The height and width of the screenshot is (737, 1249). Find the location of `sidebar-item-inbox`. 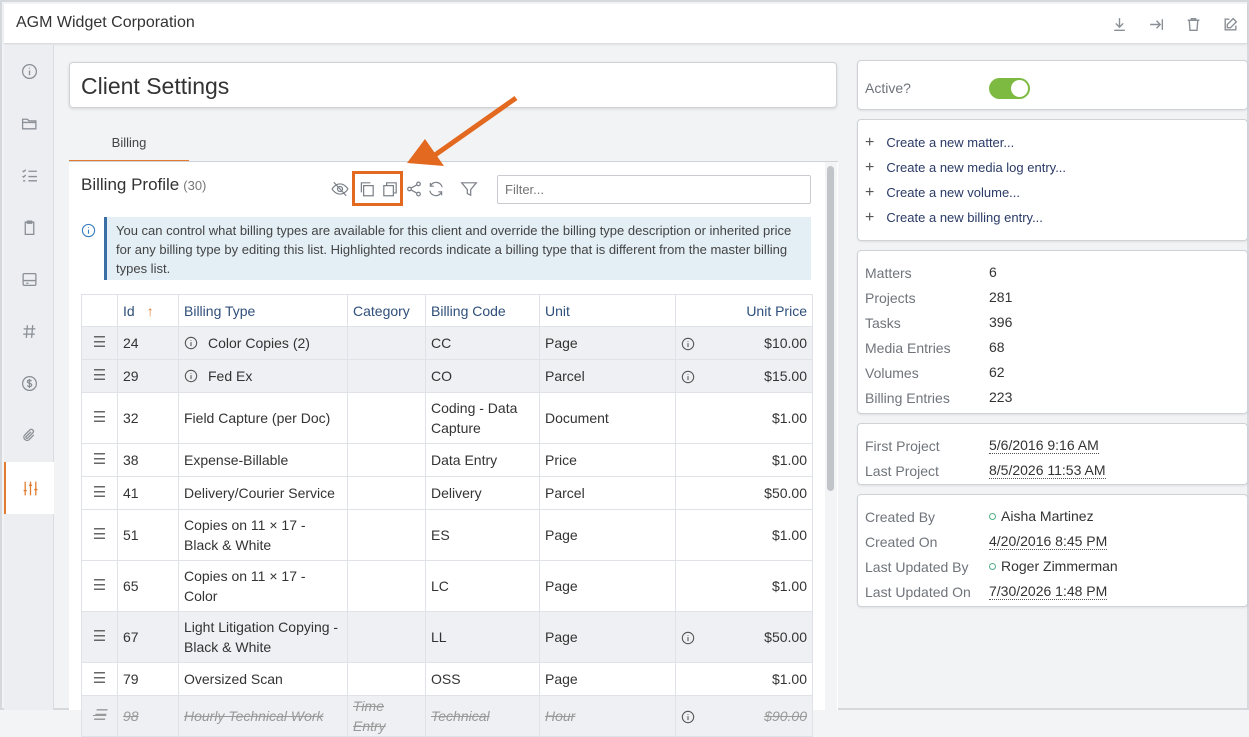

sidebar-item-inbox is located at coordinates (29, 279).